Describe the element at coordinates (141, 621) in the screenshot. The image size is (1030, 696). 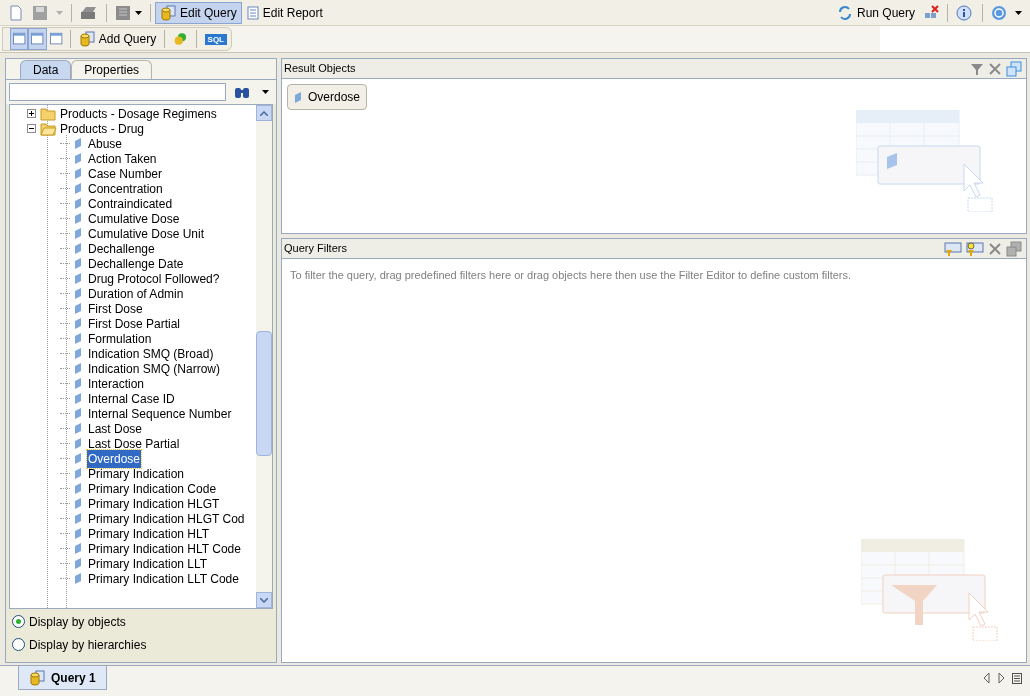
I see `display-option: Display by objects` at that location.